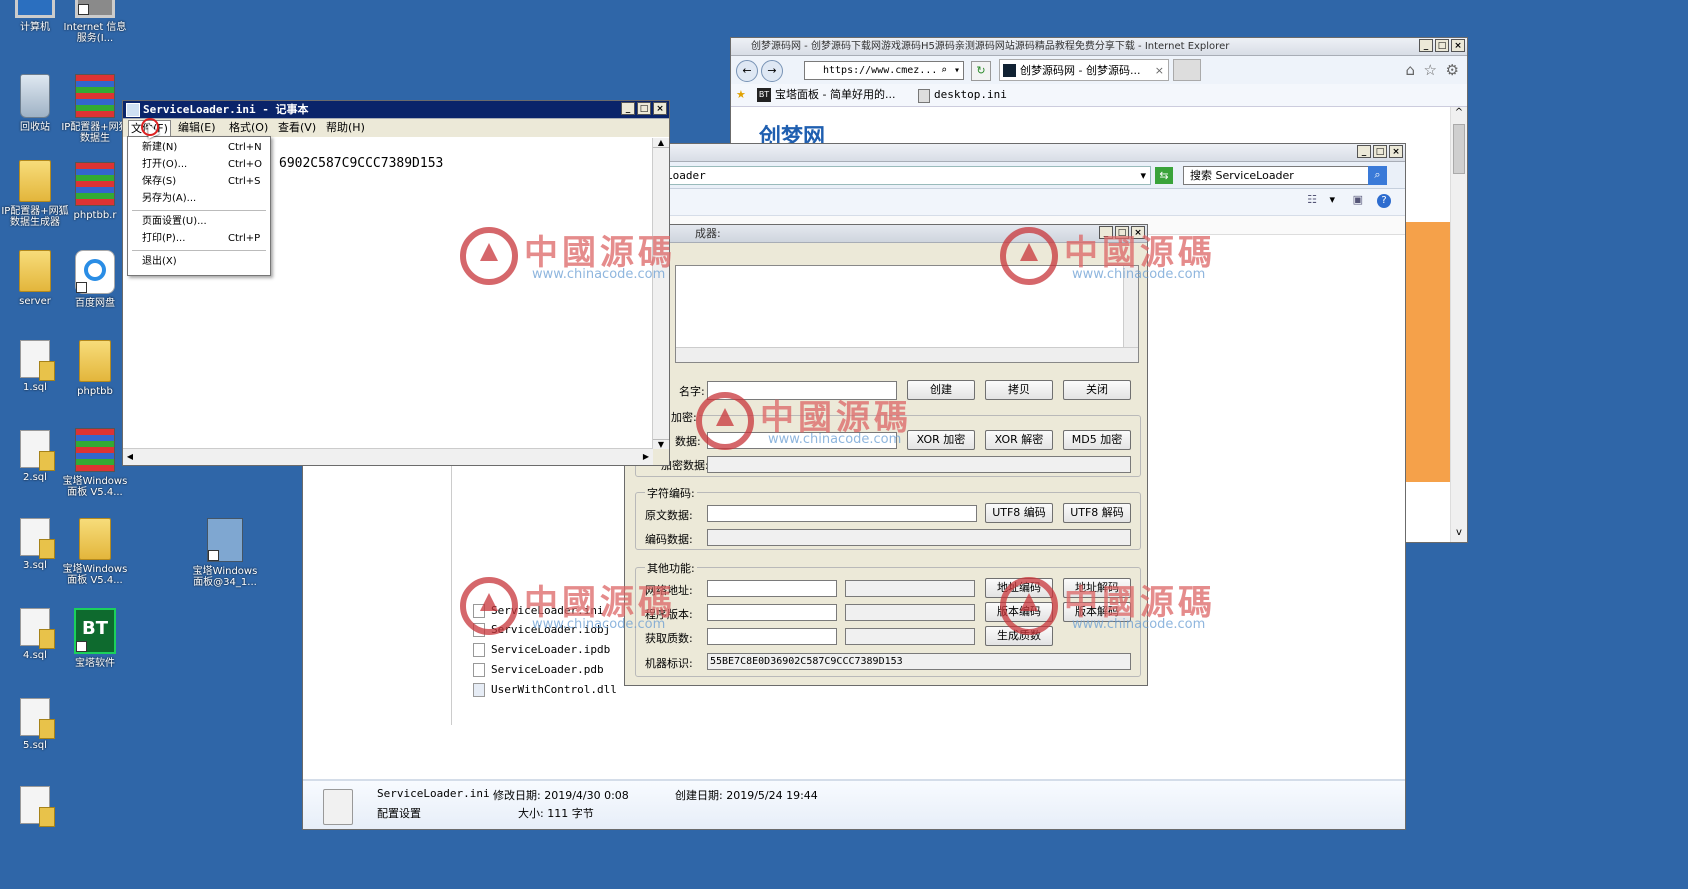 The height and width of the screenshot is (889, 1688). Describe the element at coordinates (541, 632) in the screenshot. I see `file-row-iobj: ServiceLoader.iobj` at that location.